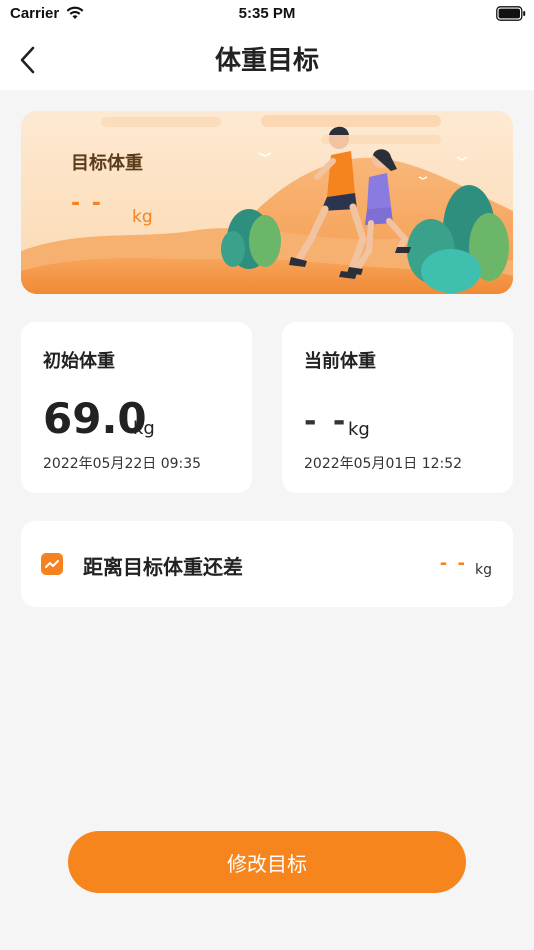 This screenshot has width=534, height=950. Describe the element at coordinates (511, 13) in the screenshot. I see `battery-icon` at that location.